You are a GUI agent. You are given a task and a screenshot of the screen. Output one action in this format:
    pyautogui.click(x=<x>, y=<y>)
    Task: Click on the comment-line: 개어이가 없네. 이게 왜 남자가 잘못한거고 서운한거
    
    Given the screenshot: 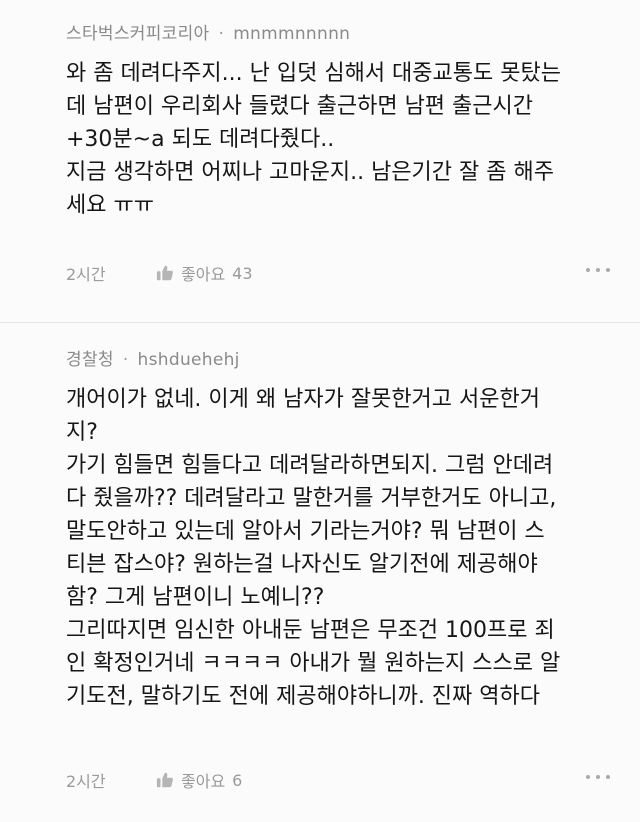 What is the action you would take?
    pyautogui.click(x=303, y=399)
    